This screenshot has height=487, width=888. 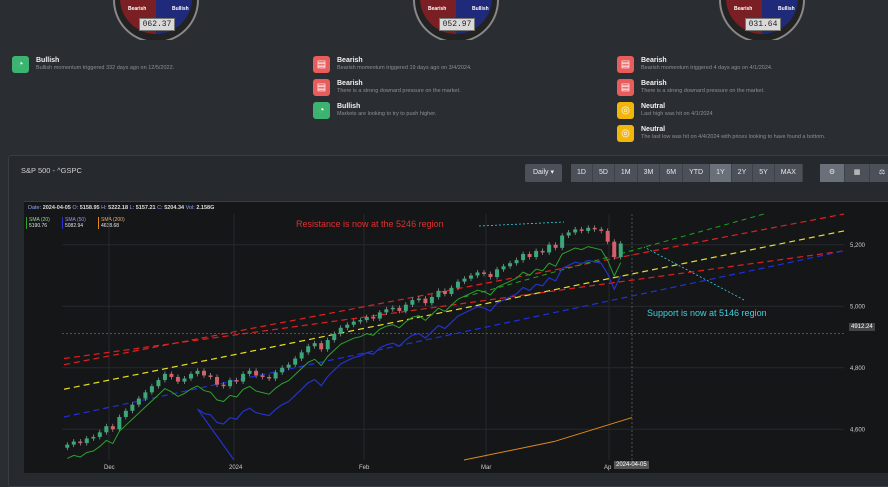 What do you see at coordinates (786, 9) in the screenshot?
I see `bullish-label: Bullish` at bounding box center [786, 9].